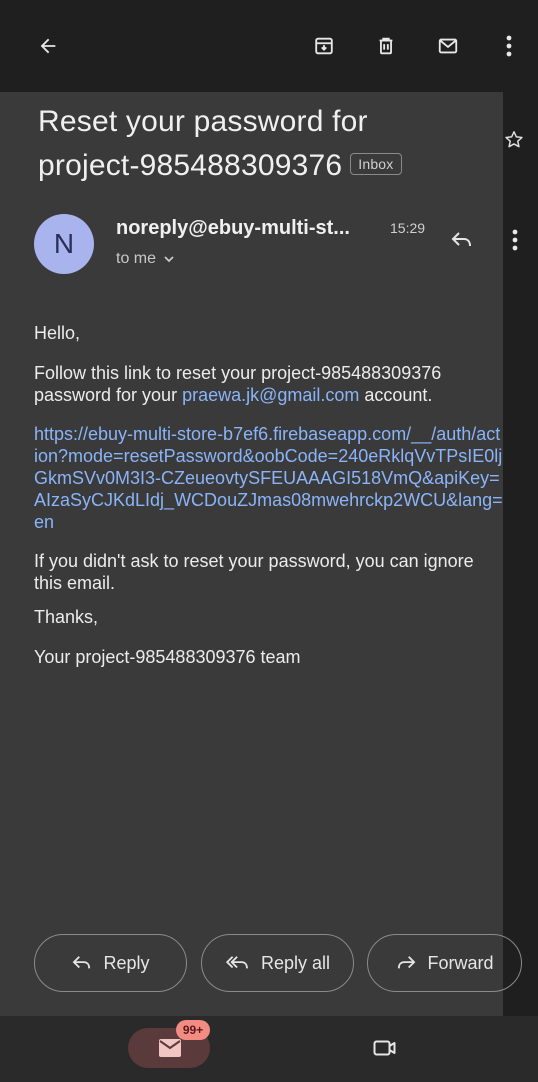 Image resolution: width=538 pixels, height=1082 pixels. Describe the element at coordinates (270, 395) in the screenshot. I see `email-address-link: praewa.jk@gmail.com` at that location.